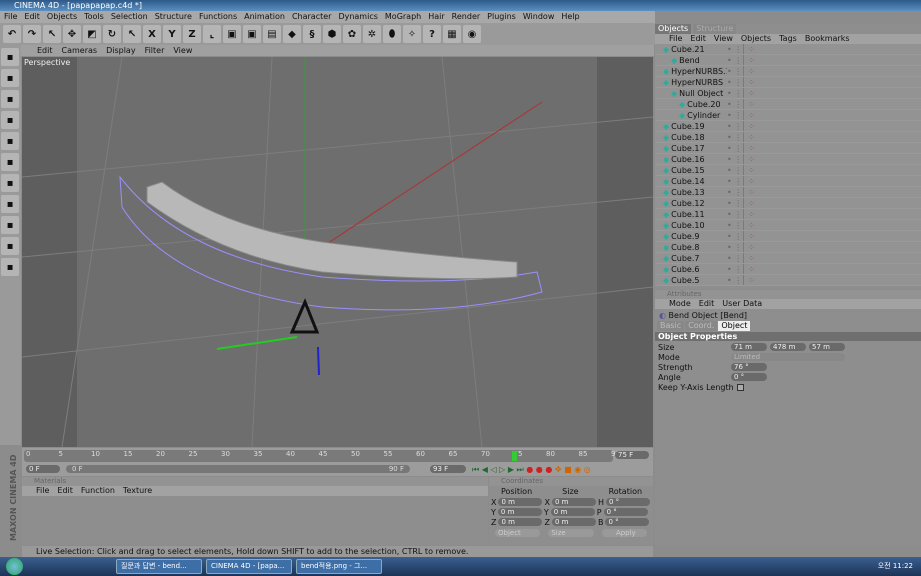  I want to click on size-x-field: 71 m, so click(749, 347).